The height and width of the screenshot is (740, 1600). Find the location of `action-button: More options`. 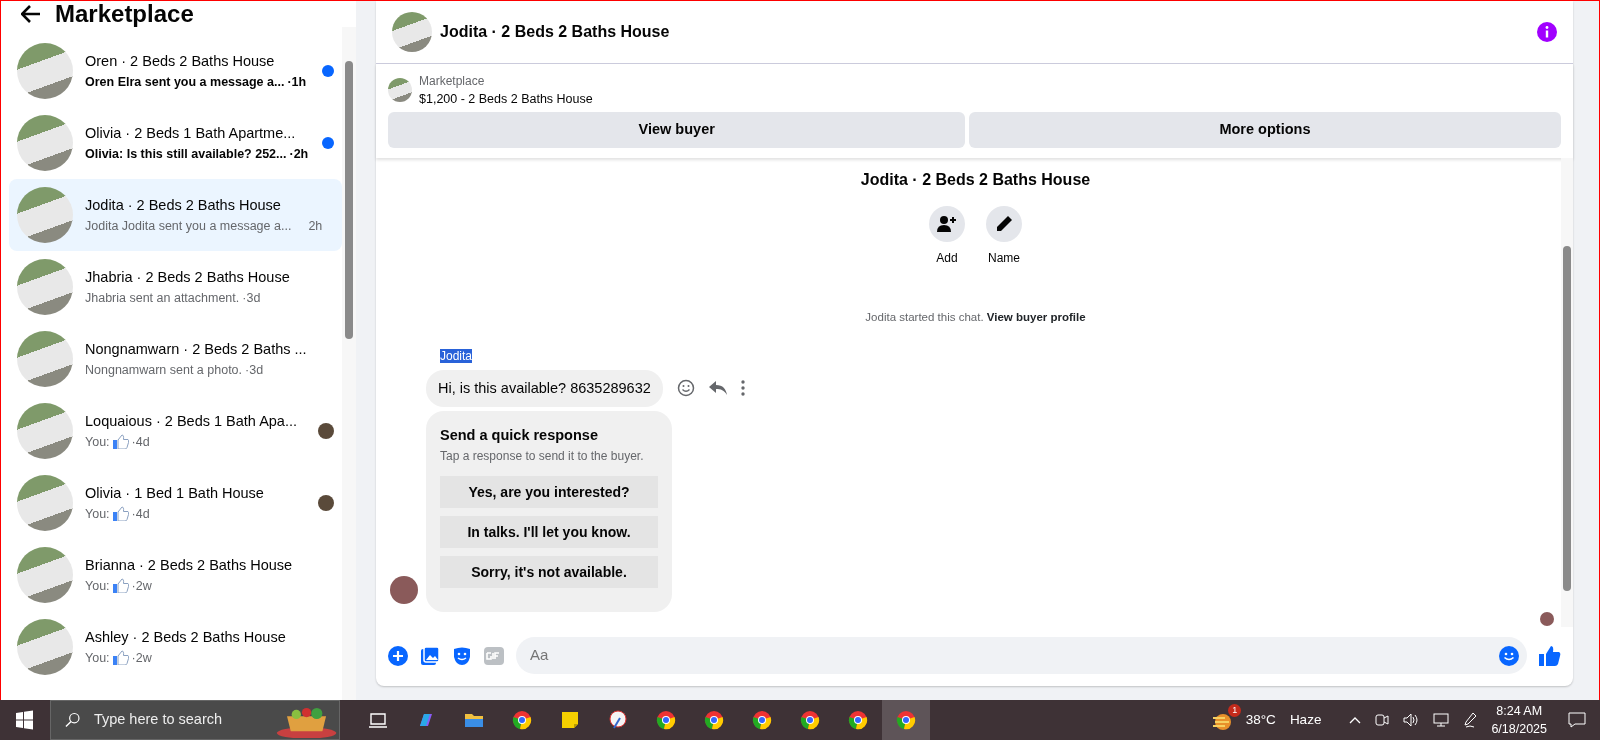

action-button: More options is located at coordinates (1264, 130).